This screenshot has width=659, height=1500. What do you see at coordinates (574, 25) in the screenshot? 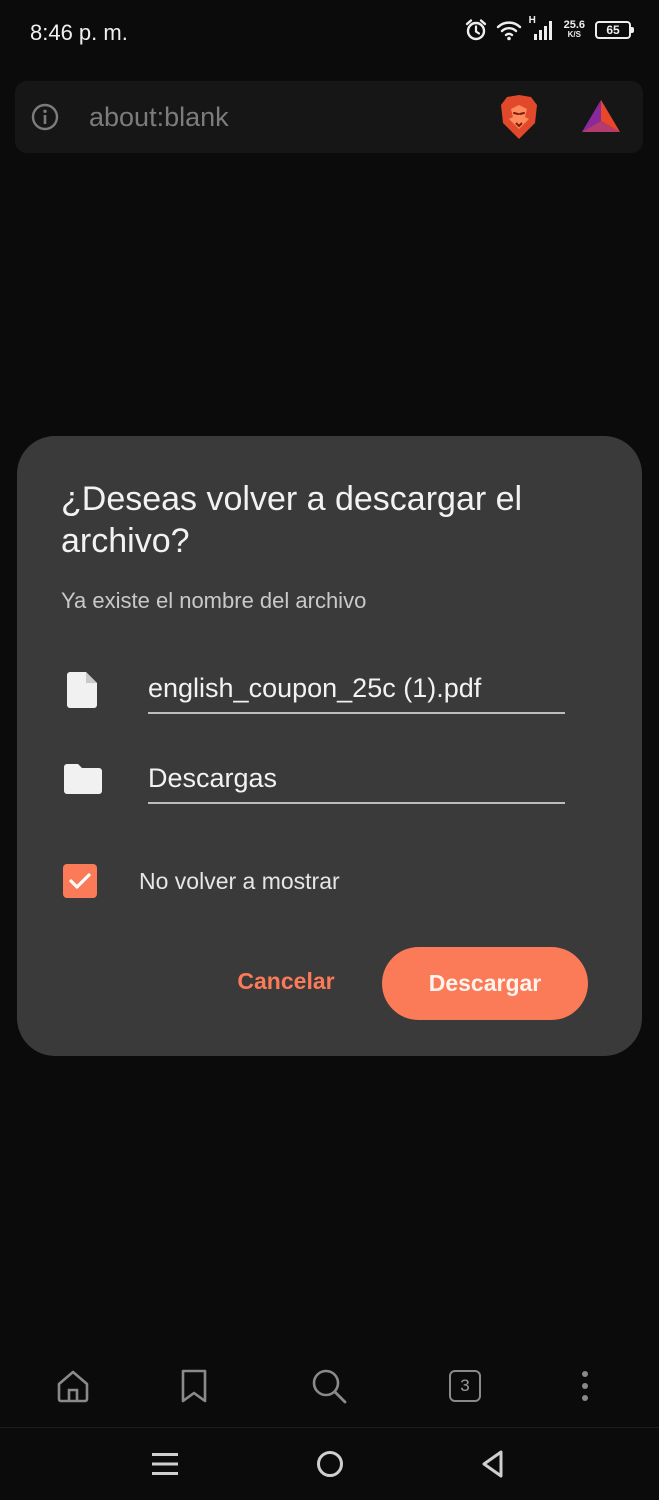
I see `speed-value: 25.6` at bounding box center [574, 25].